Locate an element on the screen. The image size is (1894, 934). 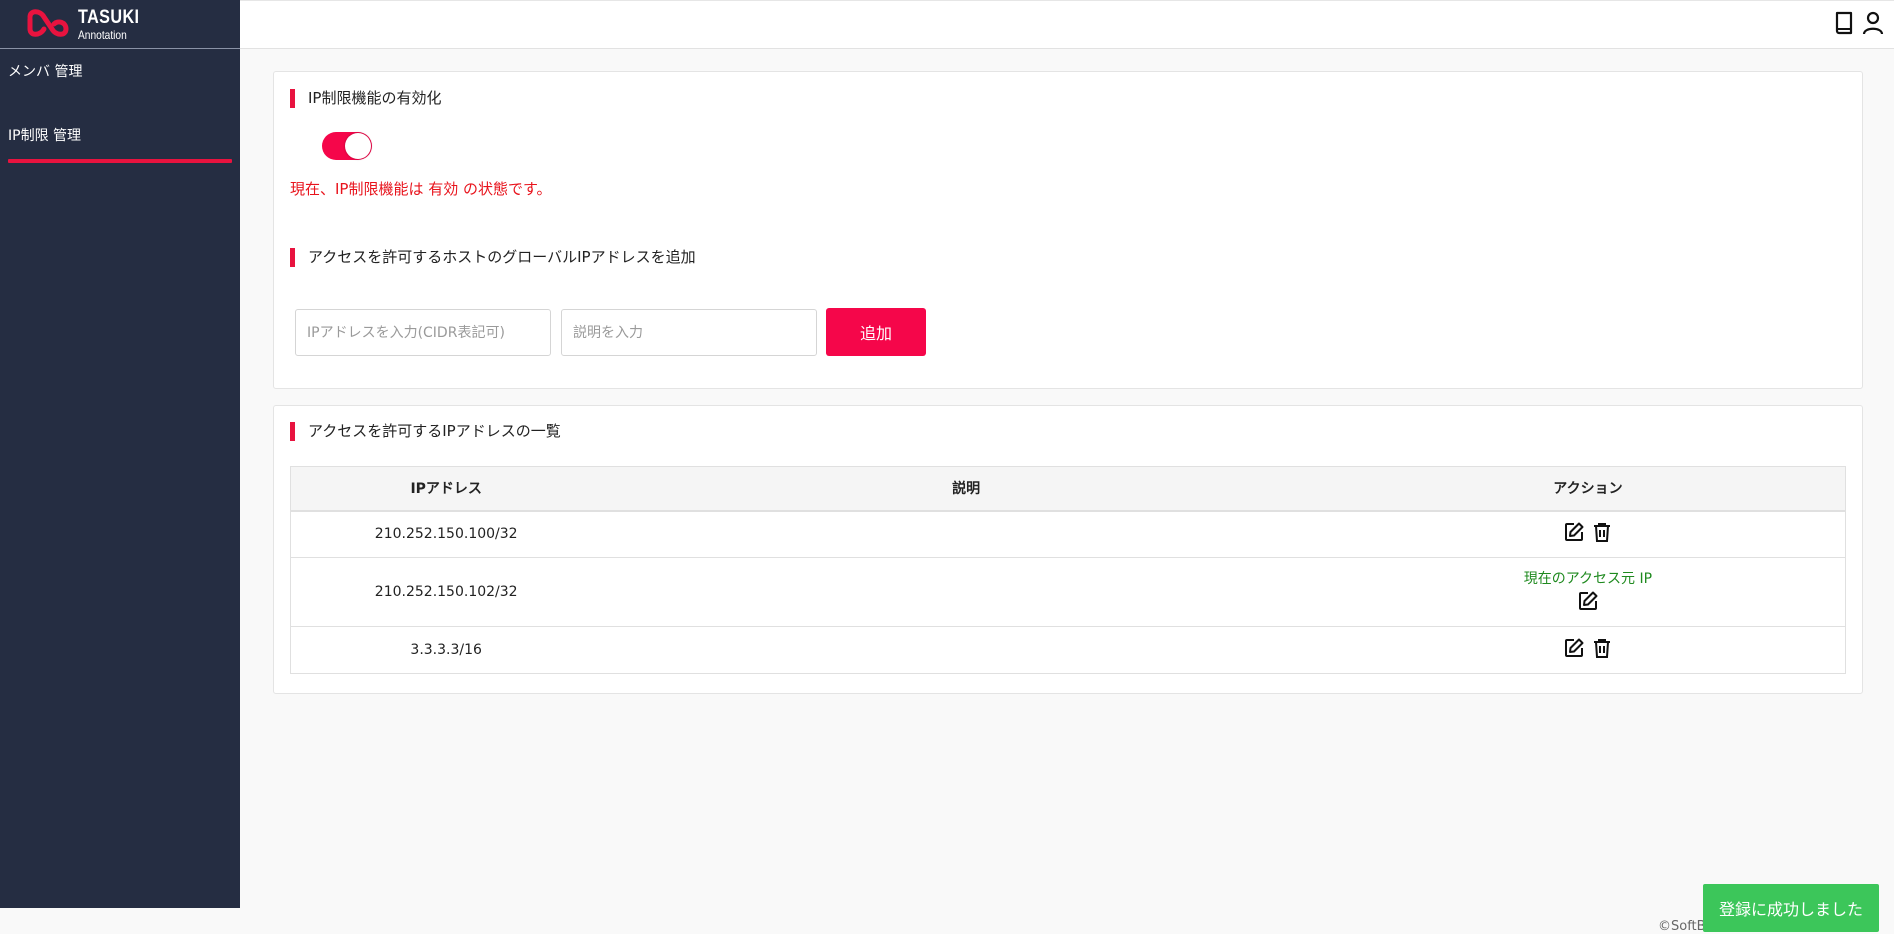
logo: TASUKI Annotation is located at coordinates (120, 24).